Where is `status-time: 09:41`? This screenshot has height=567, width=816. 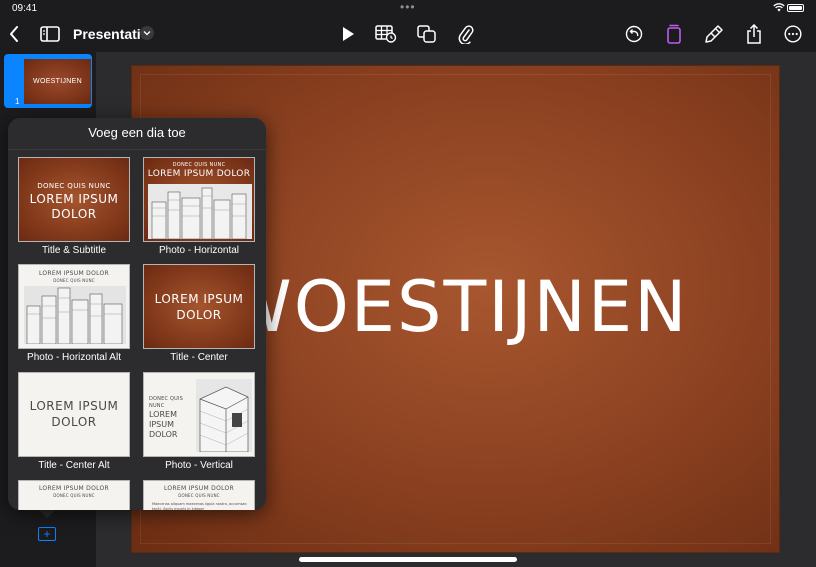 status-time: 09:41 is located at coordinates (25, 8).